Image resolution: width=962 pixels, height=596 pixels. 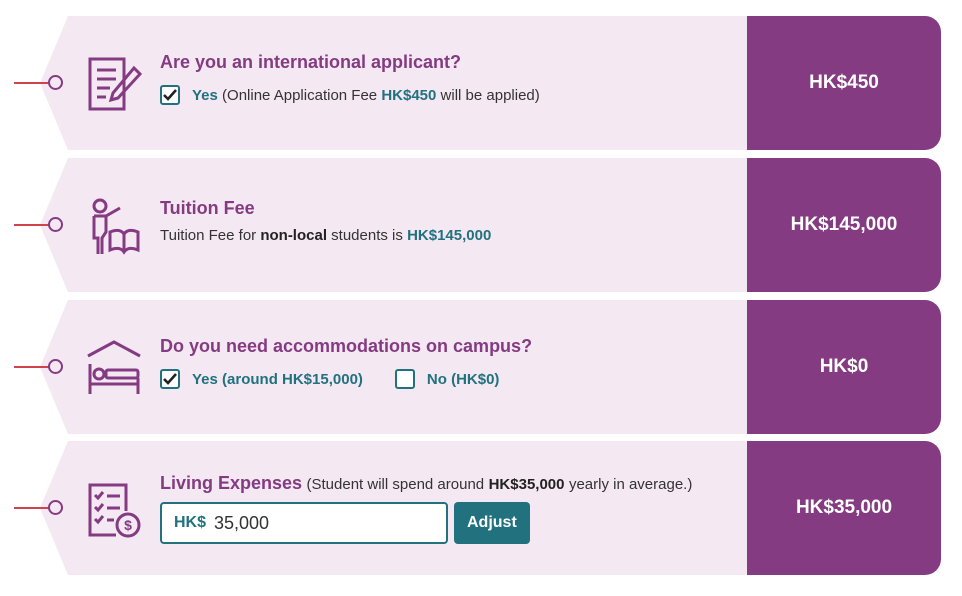 I want to click on row-title: Are you an international applicant?, so click(x=311, y=62).